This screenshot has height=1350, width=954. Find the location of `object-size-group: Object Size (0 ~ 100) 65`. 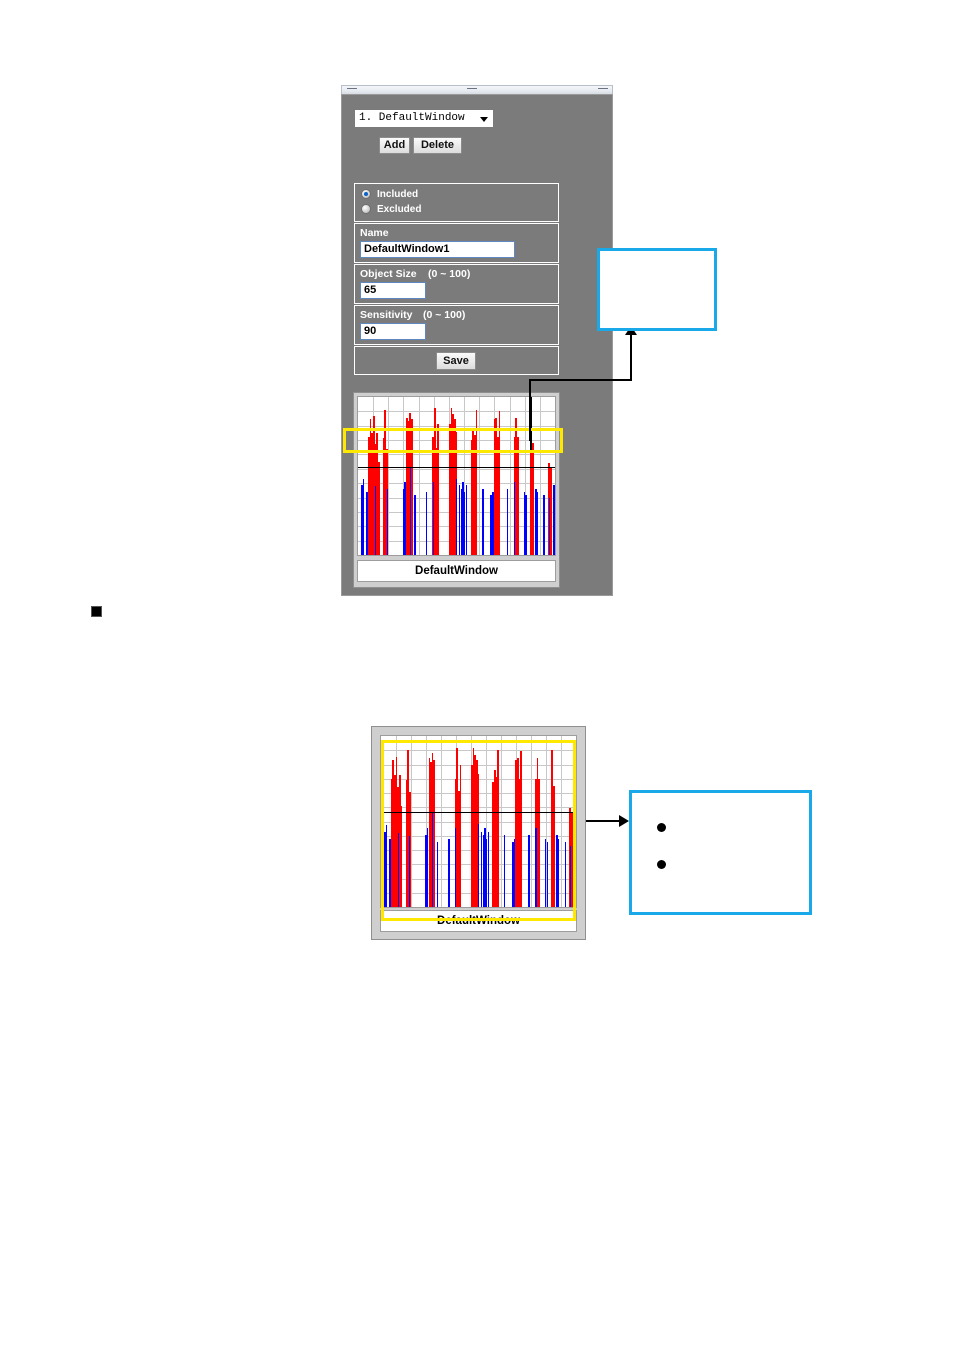

object-size-group: Object Size (0 ~ 100) 65 is located at coordinates (456, 284).